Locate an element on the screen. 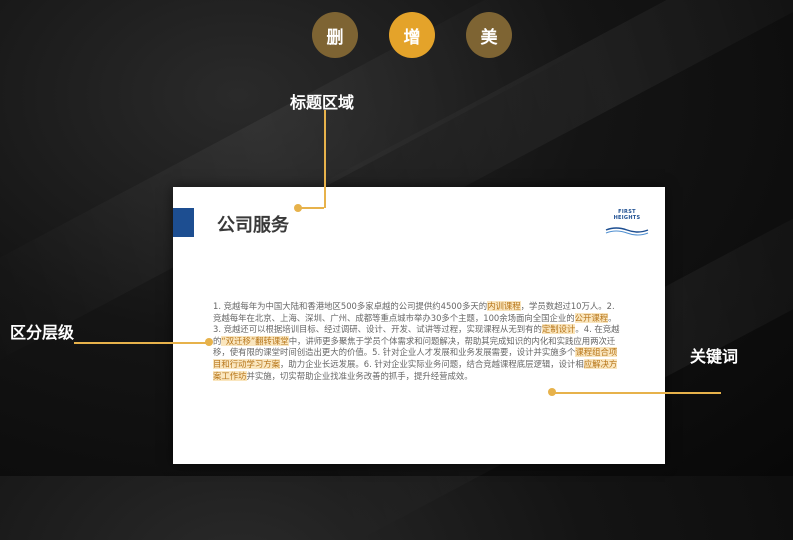  title-area-label: 标题区域 is located at coordinates (322, 102).